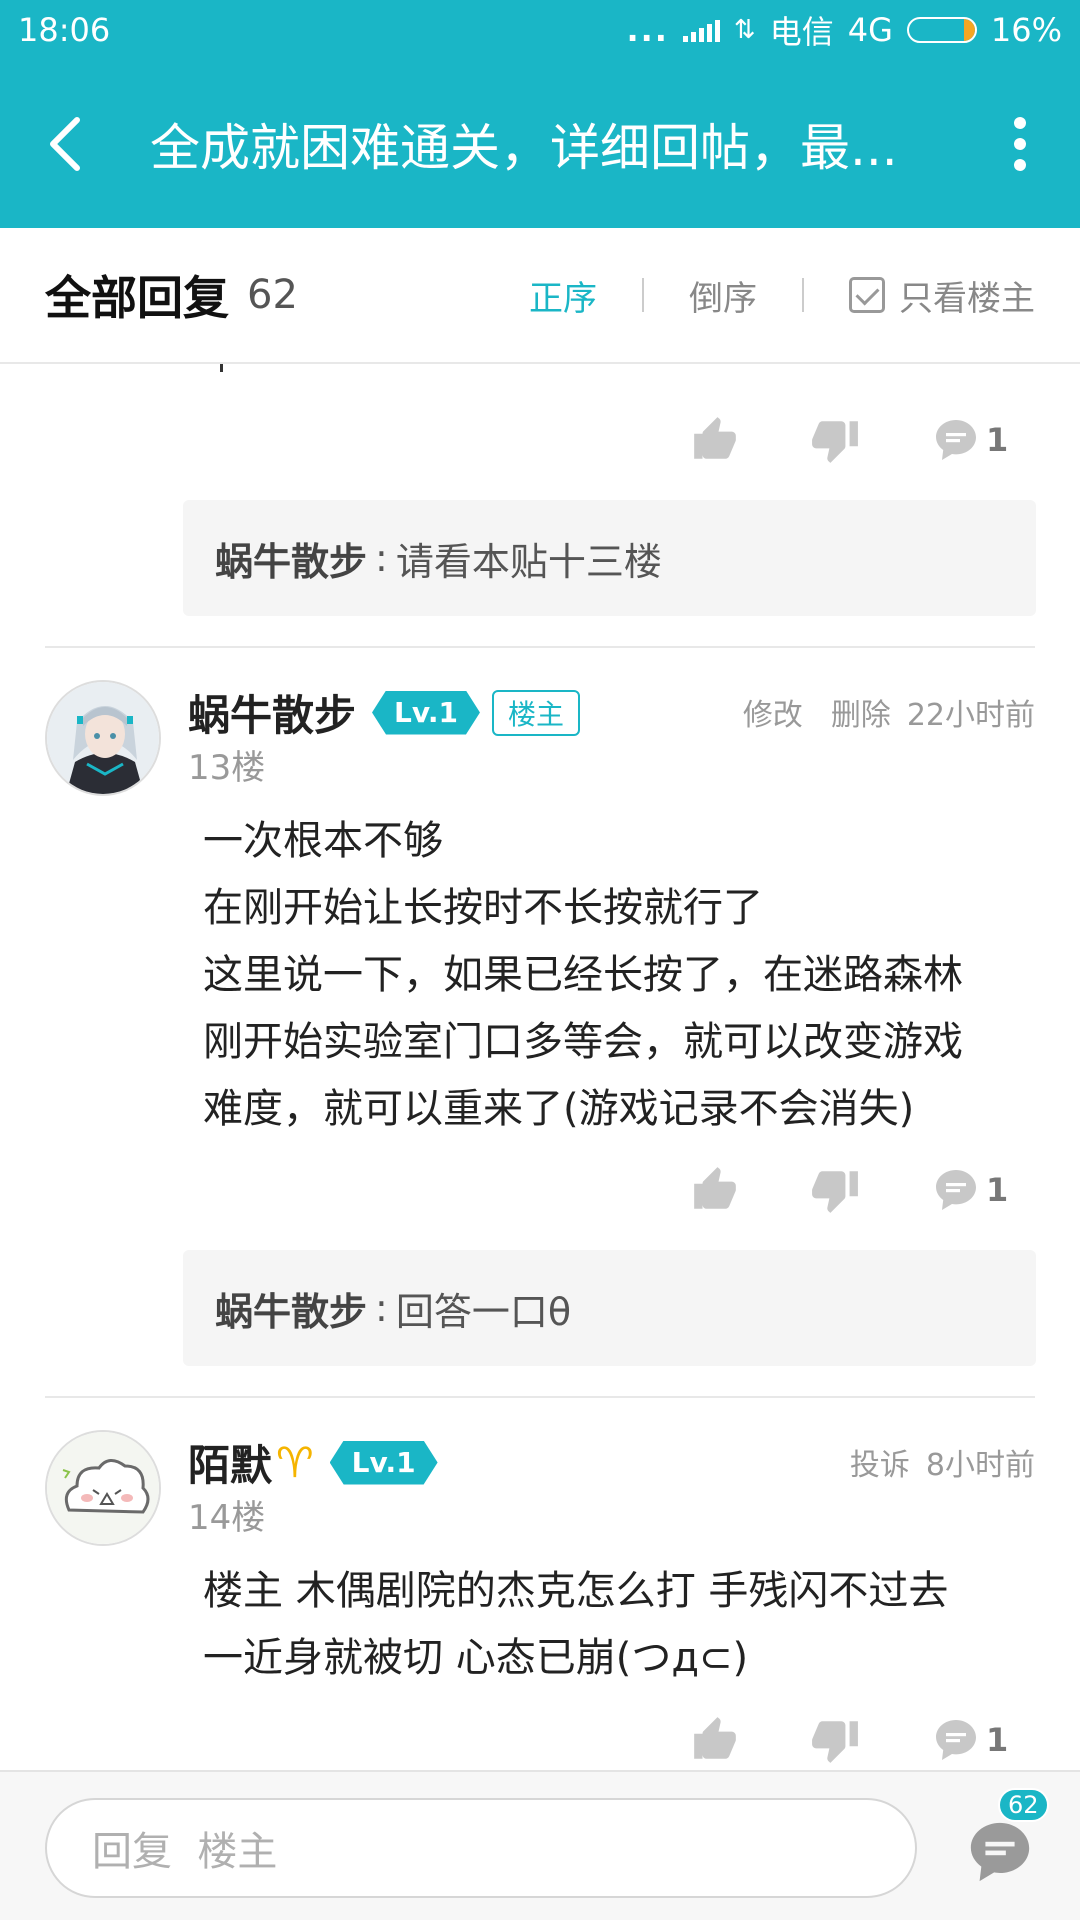  What do you see at coordinates (559, 1109) in the screenshot?
I see `post-body-line: 难度，就可以重来了(游戏记录不会消失)` at bounding box center [559, 1109].